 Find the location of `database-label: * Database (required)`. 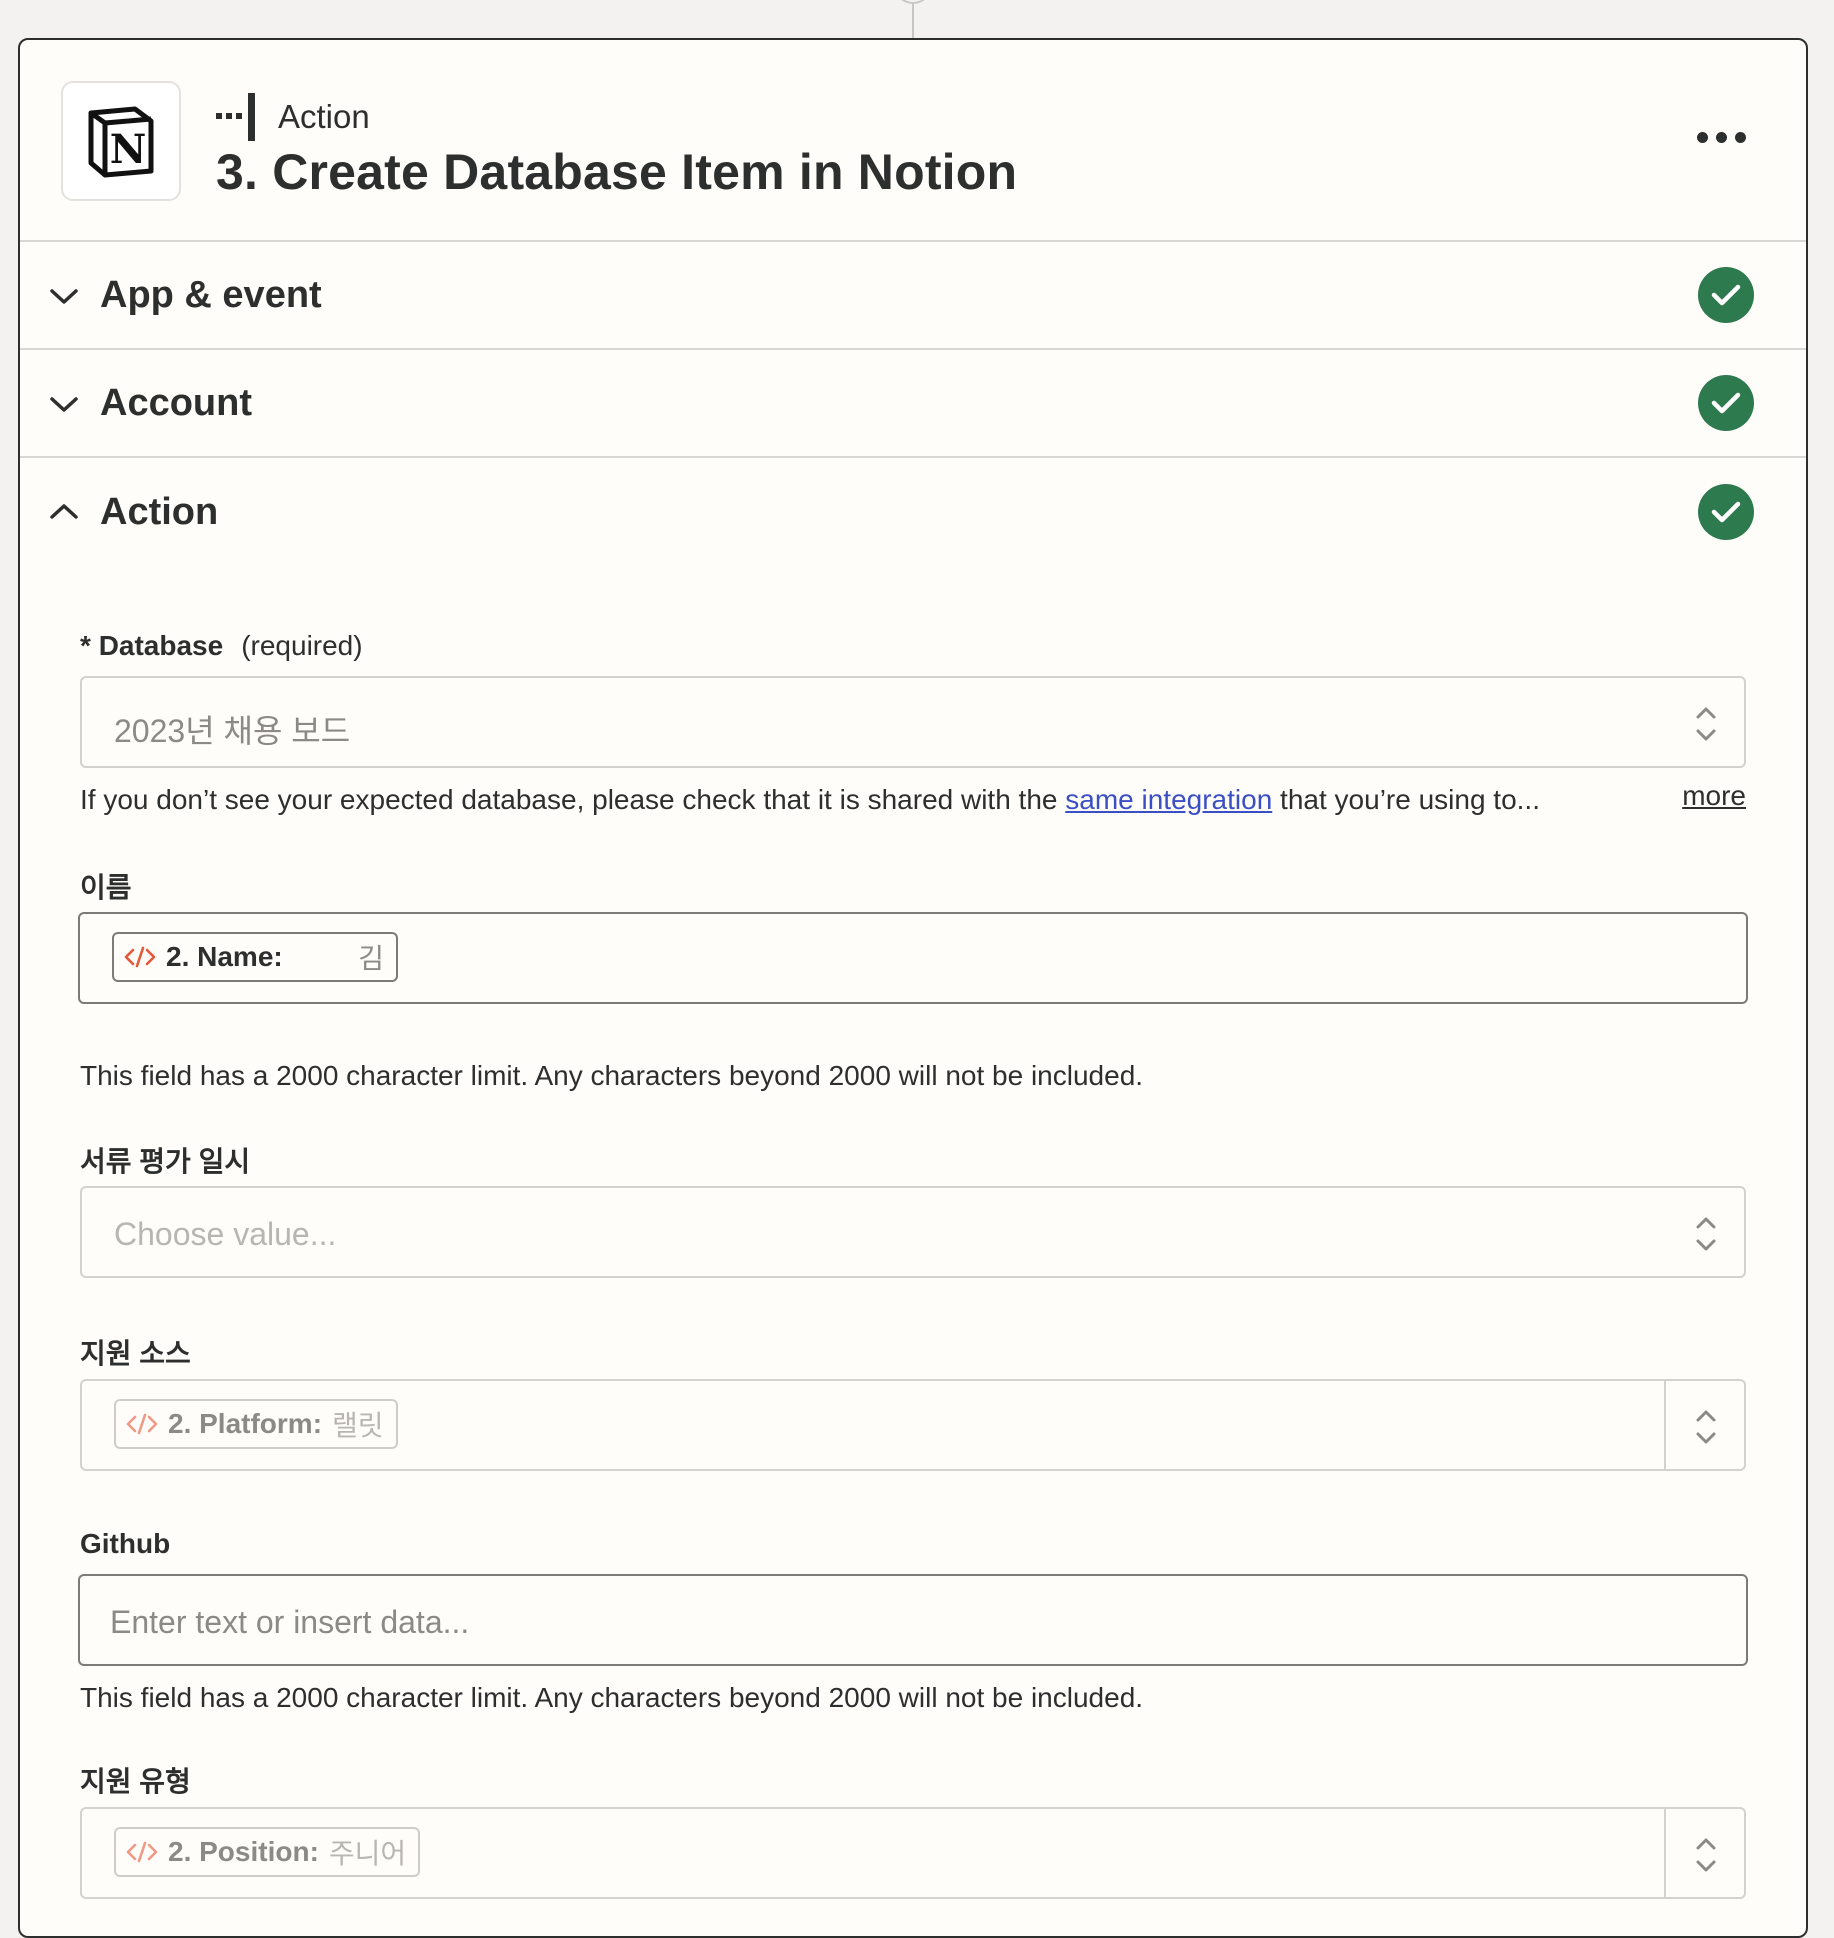

database-label: * Database (required) is located at coordinates (221, 646).